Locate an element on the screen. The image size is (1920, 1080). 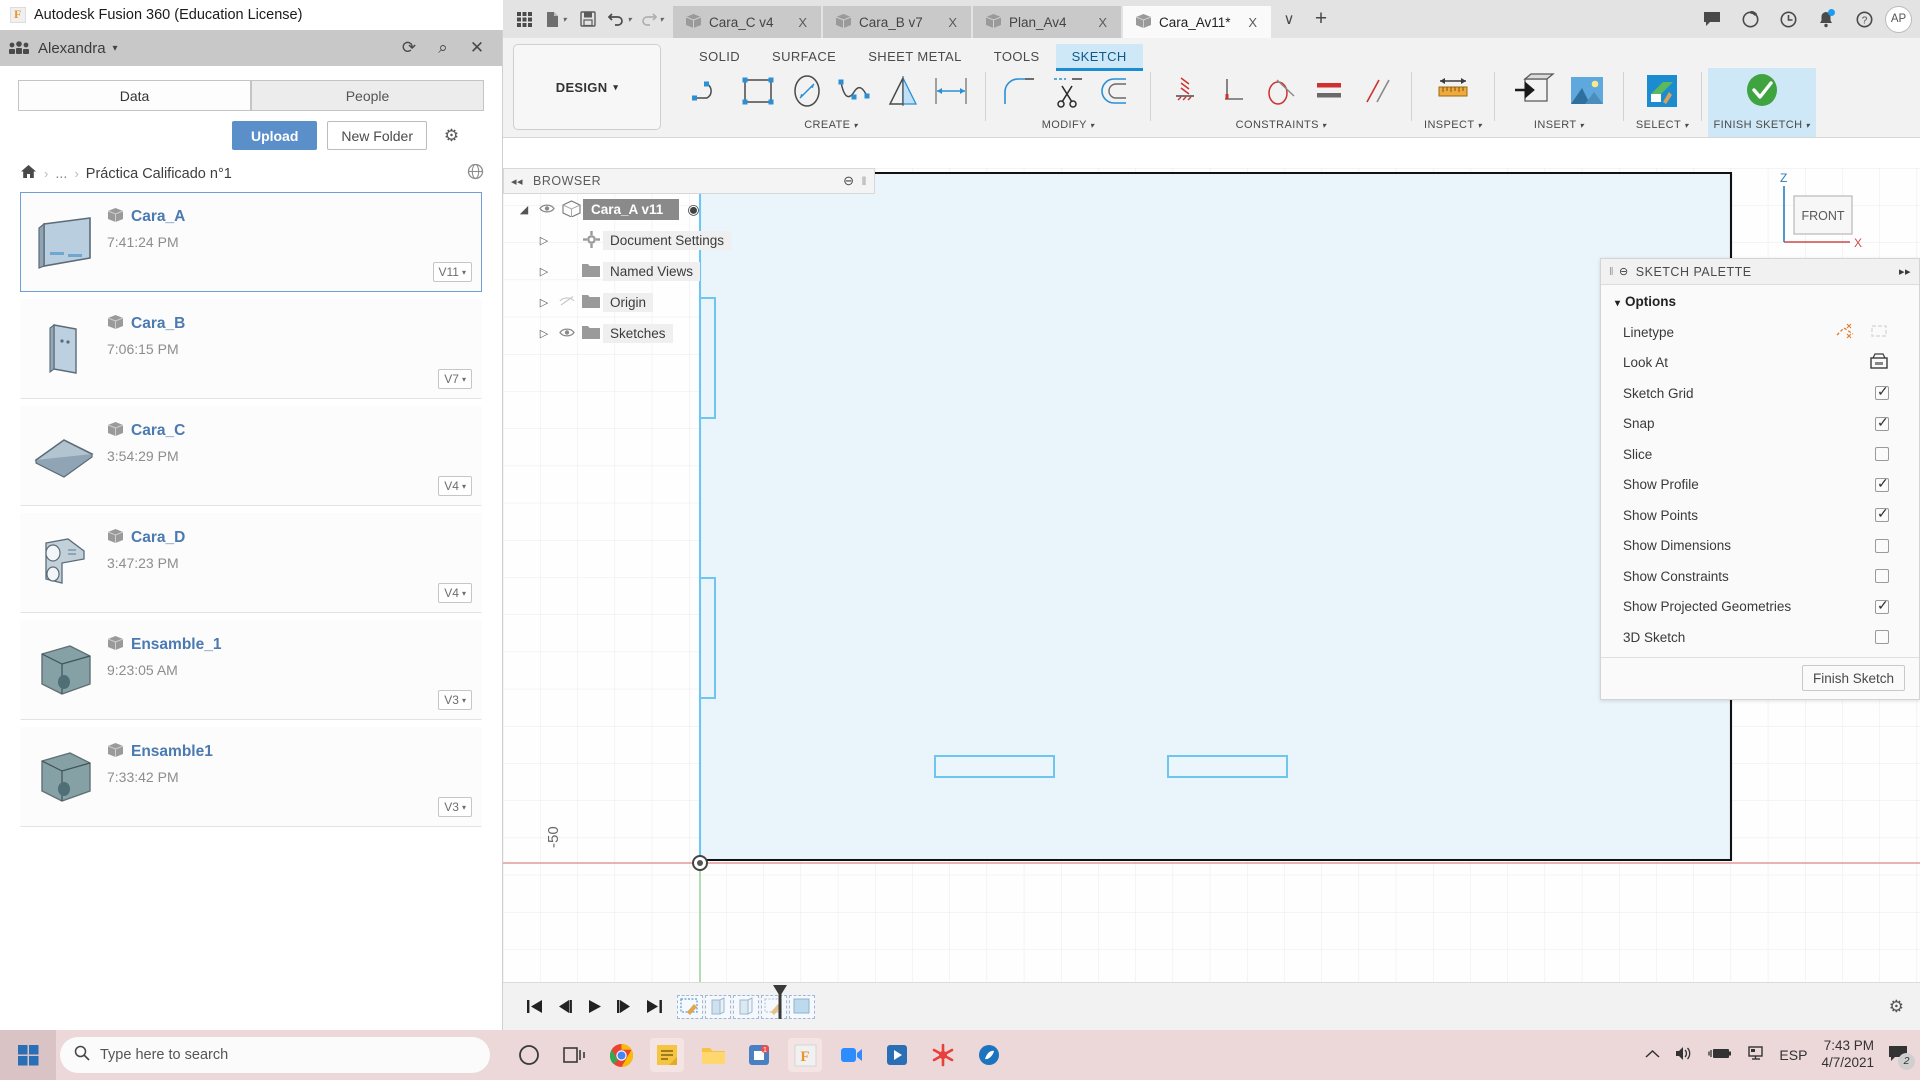
tab-overflow-icon: ∨ is located at coordinates (1289, 19).